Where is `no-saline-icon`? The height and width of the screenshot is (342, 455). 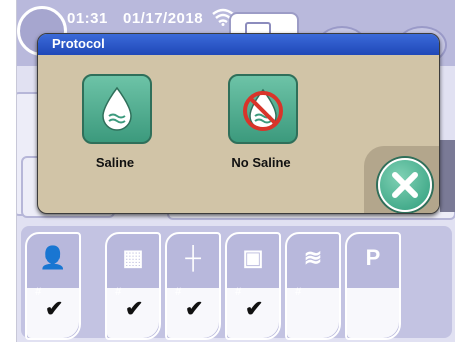
no-saline-icon is located at coordinates (263, 109).